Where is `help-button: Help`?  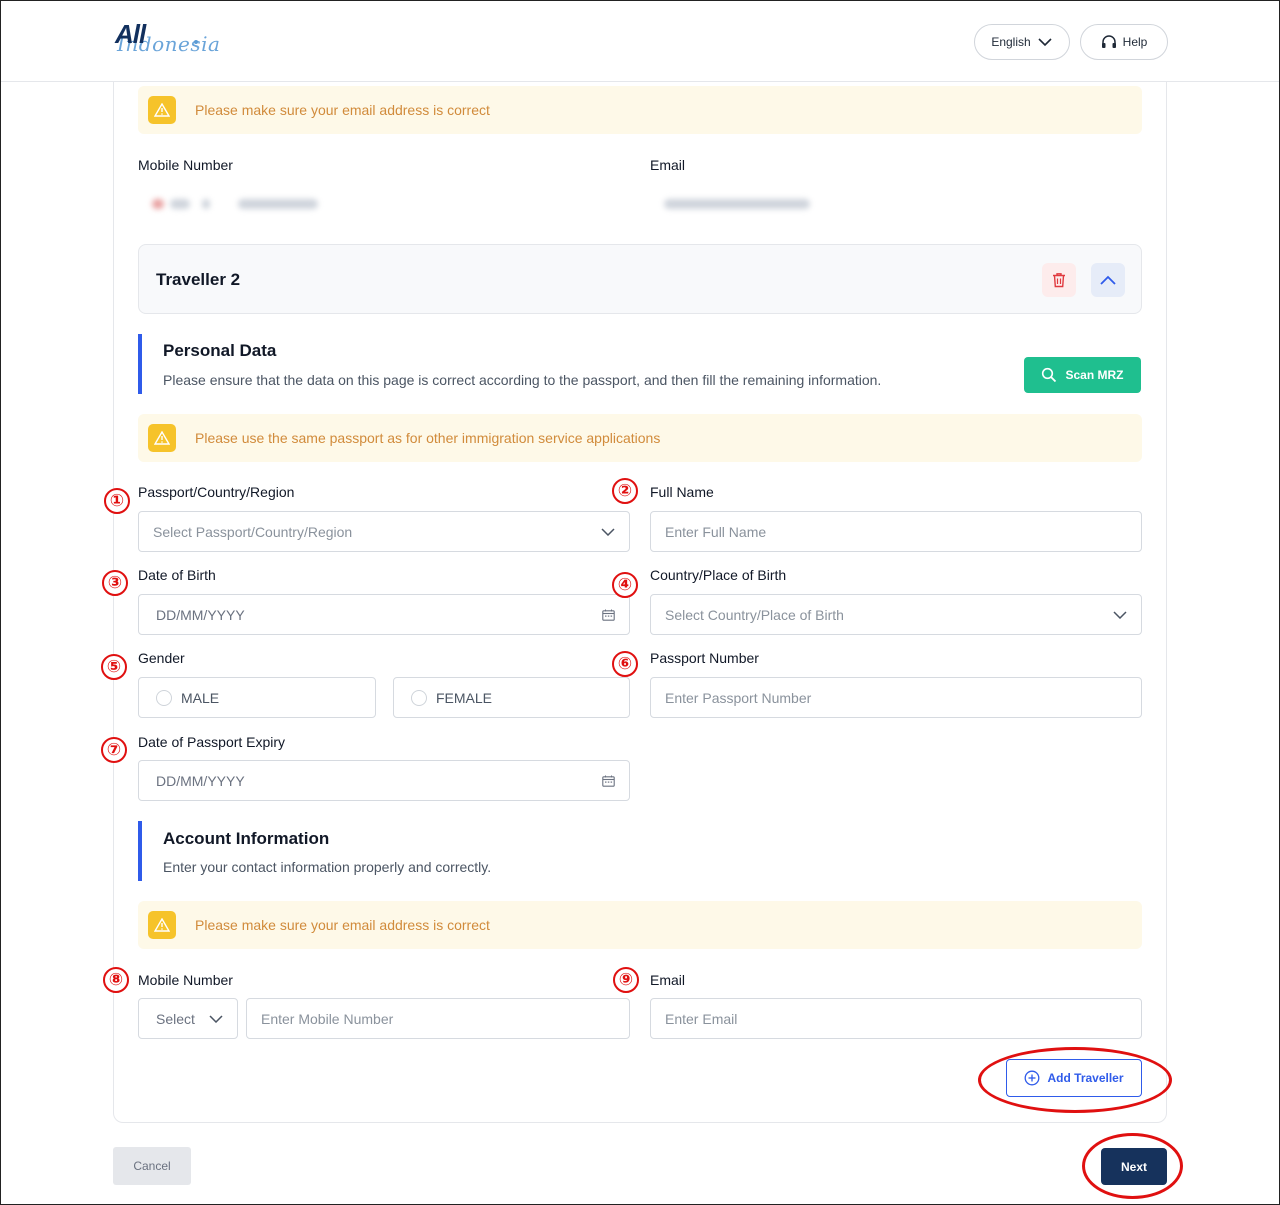 help-button: Help is located at coordinates (1124, 42).